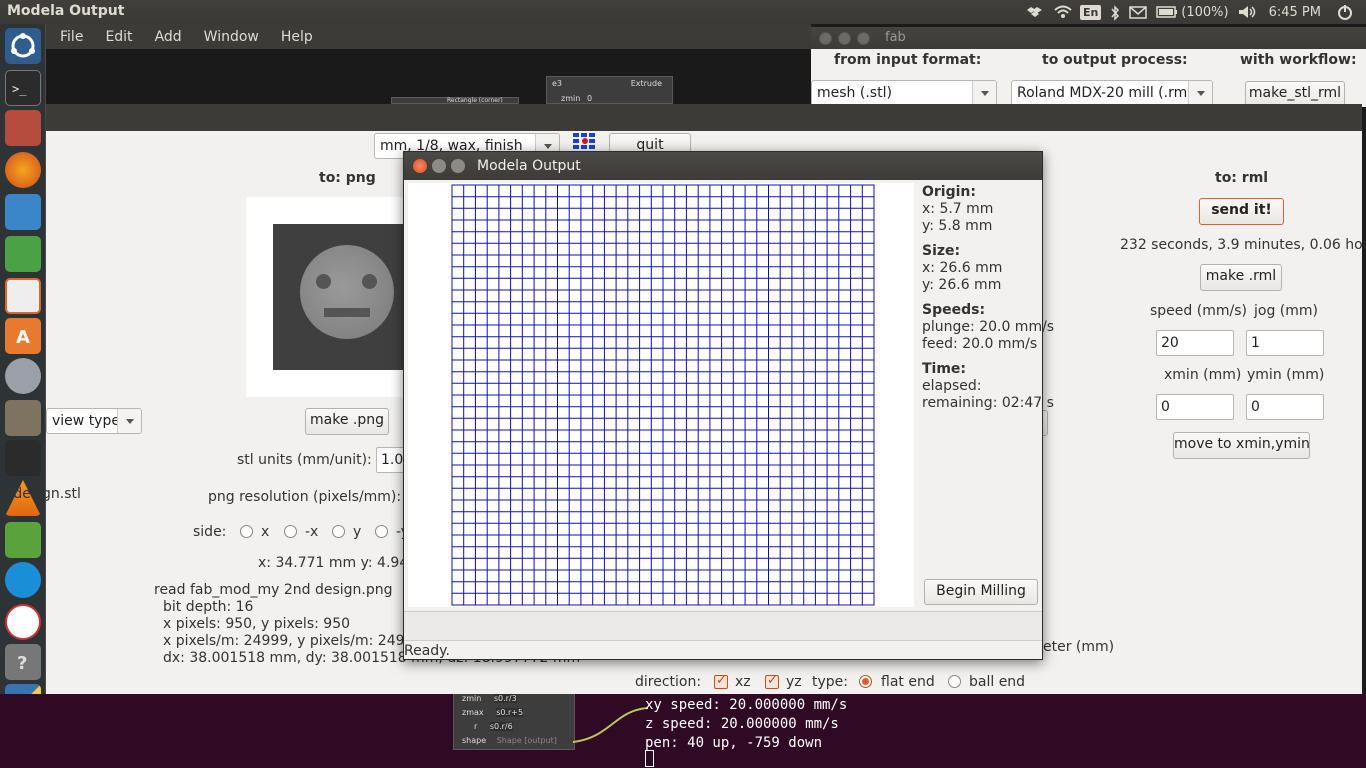 This screenshot has height=768, width=1366. Describe the element at coordinates (493, 712) in the screenshot. I see `shape-node-row: zmax s0.r+5` at that location.